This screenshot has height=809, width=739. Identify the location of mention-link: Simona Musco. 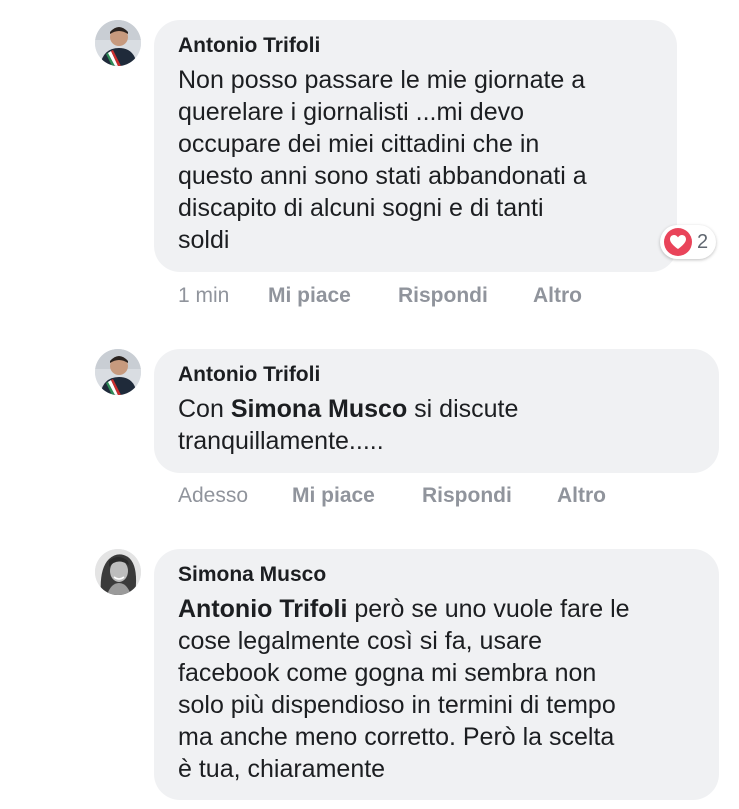
(319, 409).